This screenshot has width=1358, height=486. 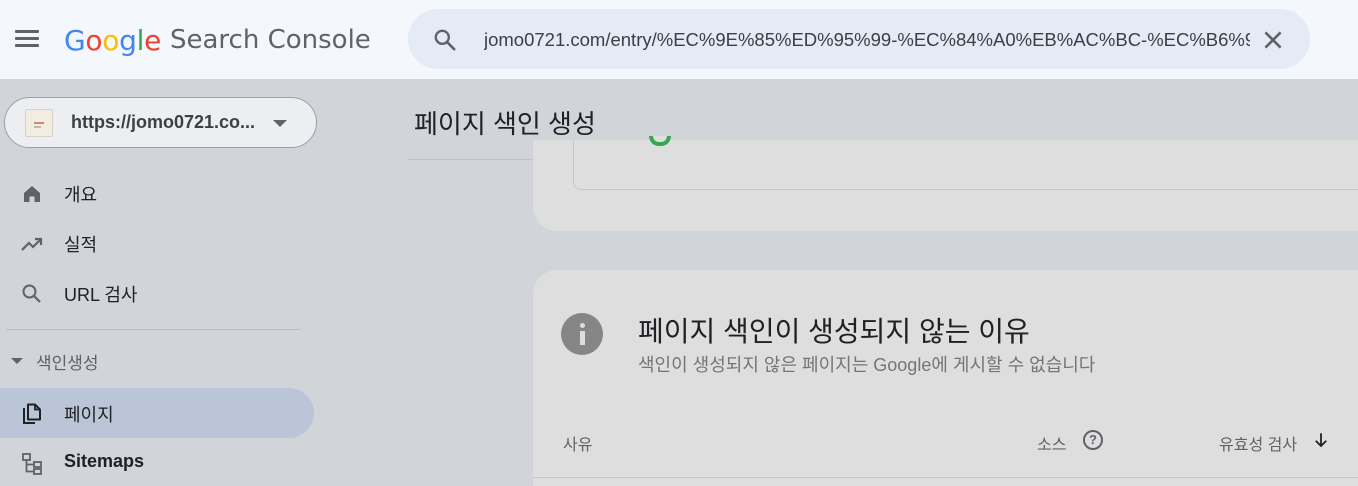 What do you see at coordinates (157, 193) in the screenshot?
I see `sidebar-item-overview: 개요` at bounding box center [157, 193].